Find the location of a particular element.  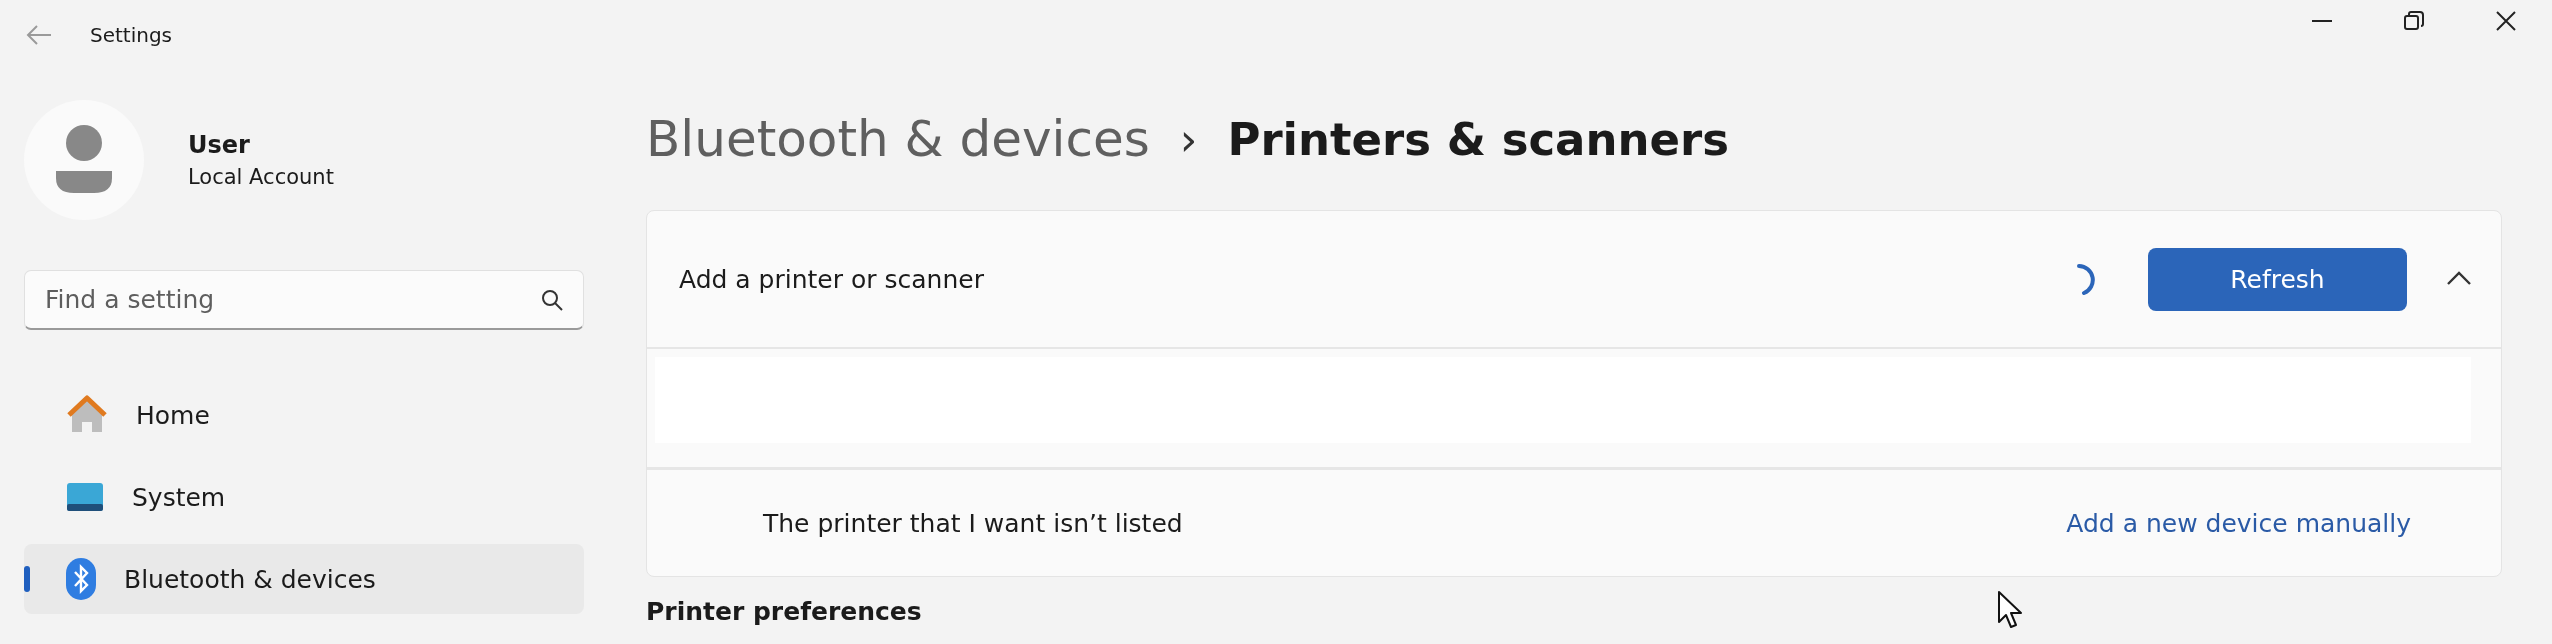

selection-indicator is located at coordinates (27, 579).